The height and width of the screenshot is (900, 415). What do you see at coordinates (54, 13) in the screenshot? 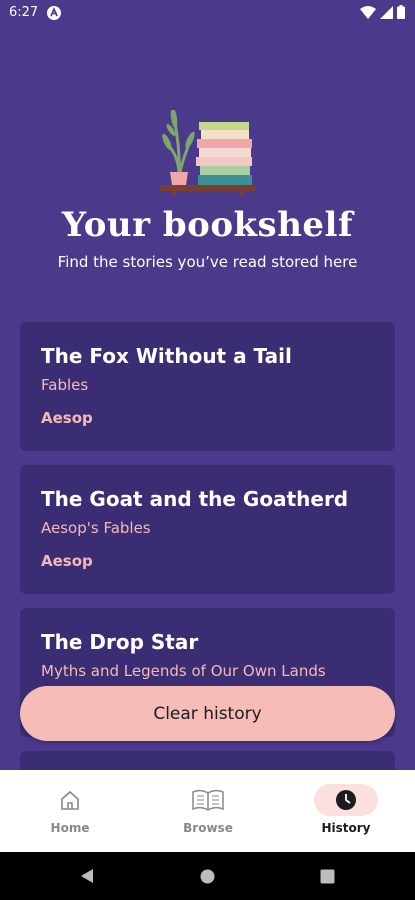
I see `app-notification-icon` at bounding box center [54, 13].